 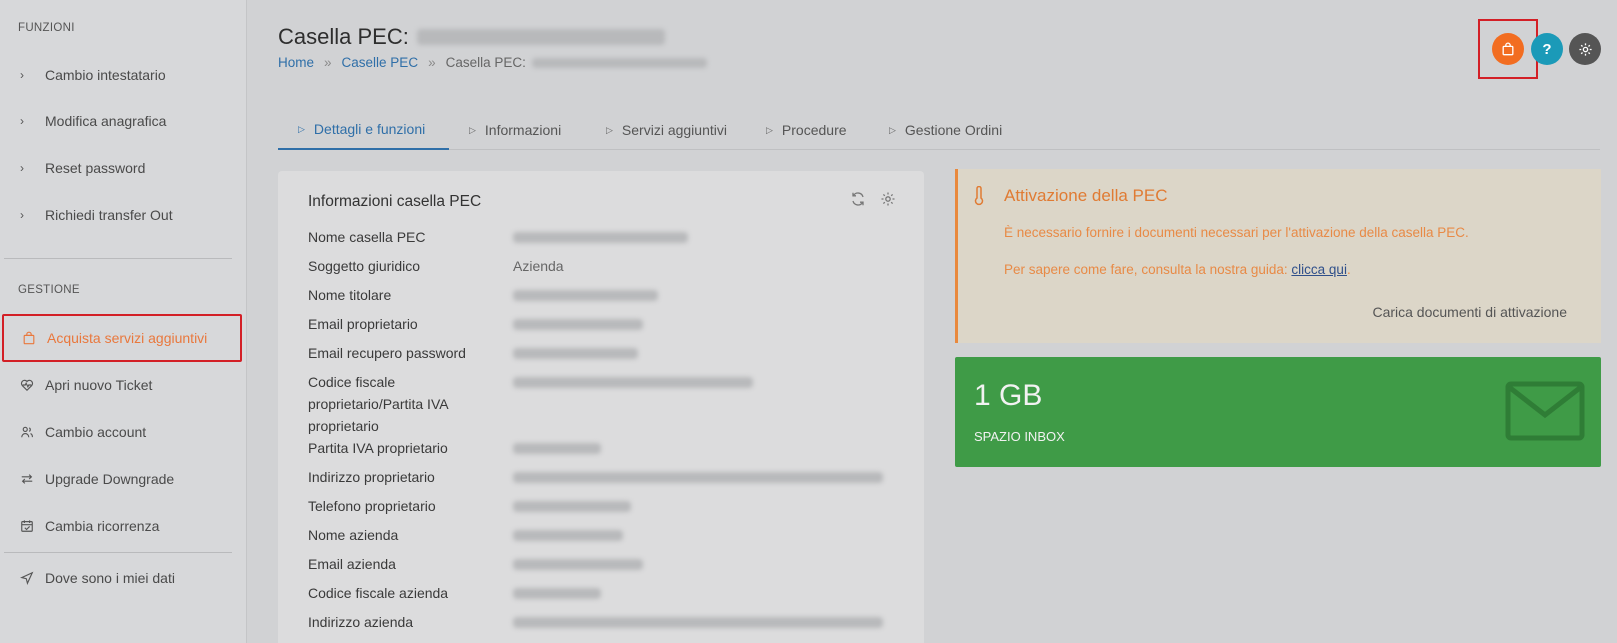 What do you see at coordinates (538, 266) in the screenshot?
I see `row-value: Azienda` at bounding box center [538, 266].